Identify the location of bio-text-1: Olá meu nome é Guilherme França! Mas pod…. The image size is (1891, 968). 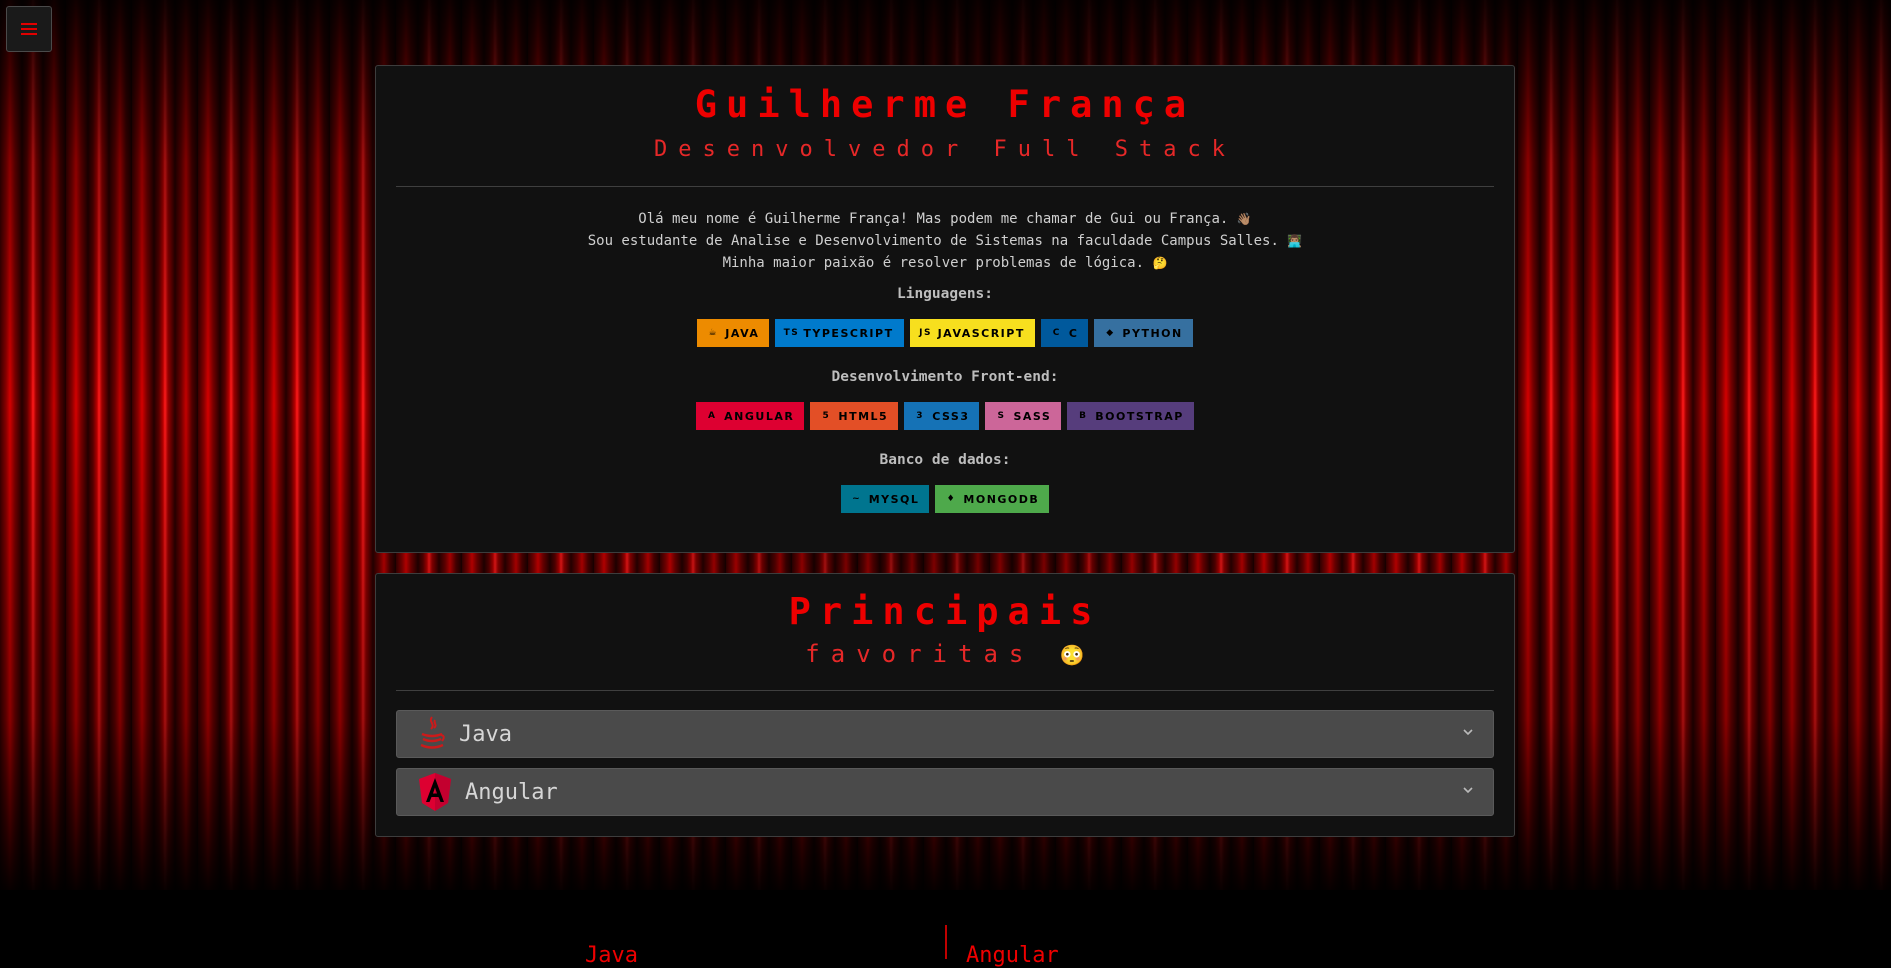
(933, 219).